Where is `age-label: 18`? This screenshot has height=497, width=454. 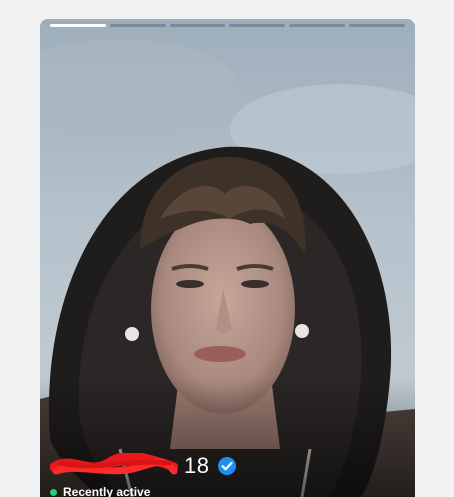
age-label: 18 is located at coordinates (197, 465).